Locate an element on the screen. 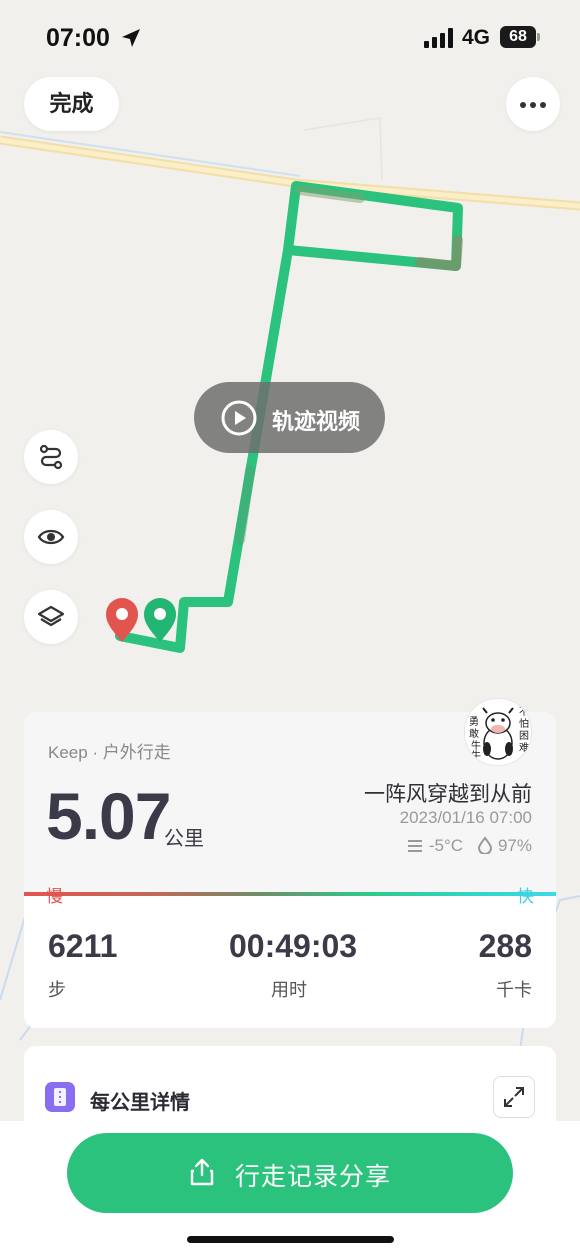 Image resolution: width=580 pixels, height=1255 pixels. river-line is located at coordinates (150, 154).